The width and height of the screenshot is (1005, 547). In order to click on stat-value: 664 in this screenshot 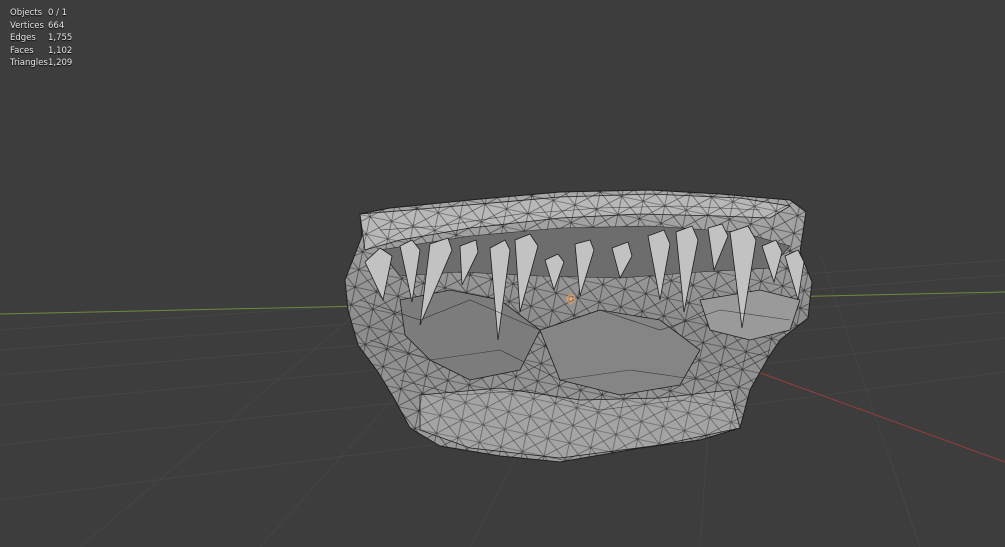, I will do `click(56, 25)`.